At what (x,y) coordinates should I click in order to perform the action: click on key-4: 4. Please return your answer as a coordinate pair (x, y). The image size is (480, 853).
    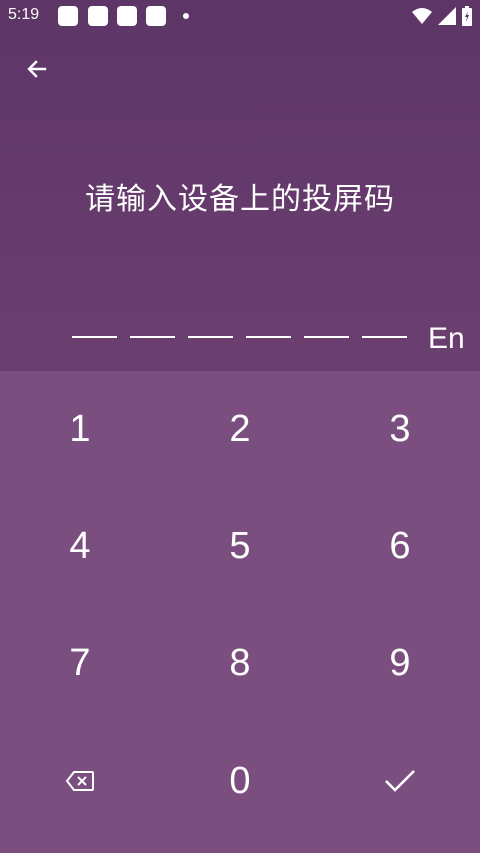
    Looking at the image, I should click on (80, 546).